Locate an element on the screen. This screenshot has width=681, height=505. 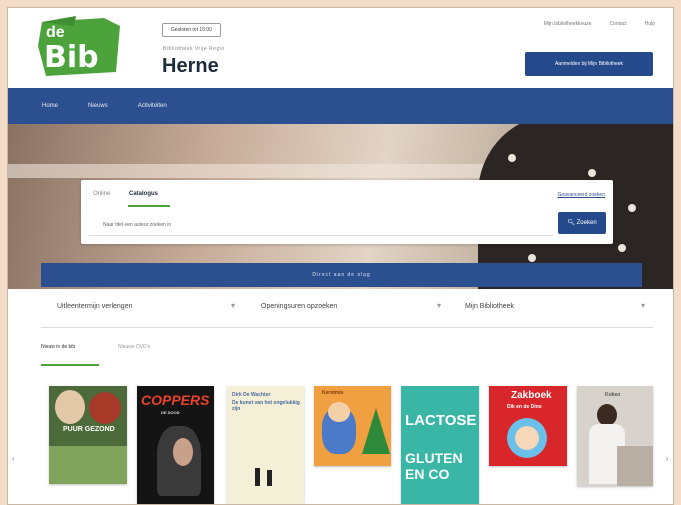
carousel-next-icon: › is located at coordinates (667, 459).